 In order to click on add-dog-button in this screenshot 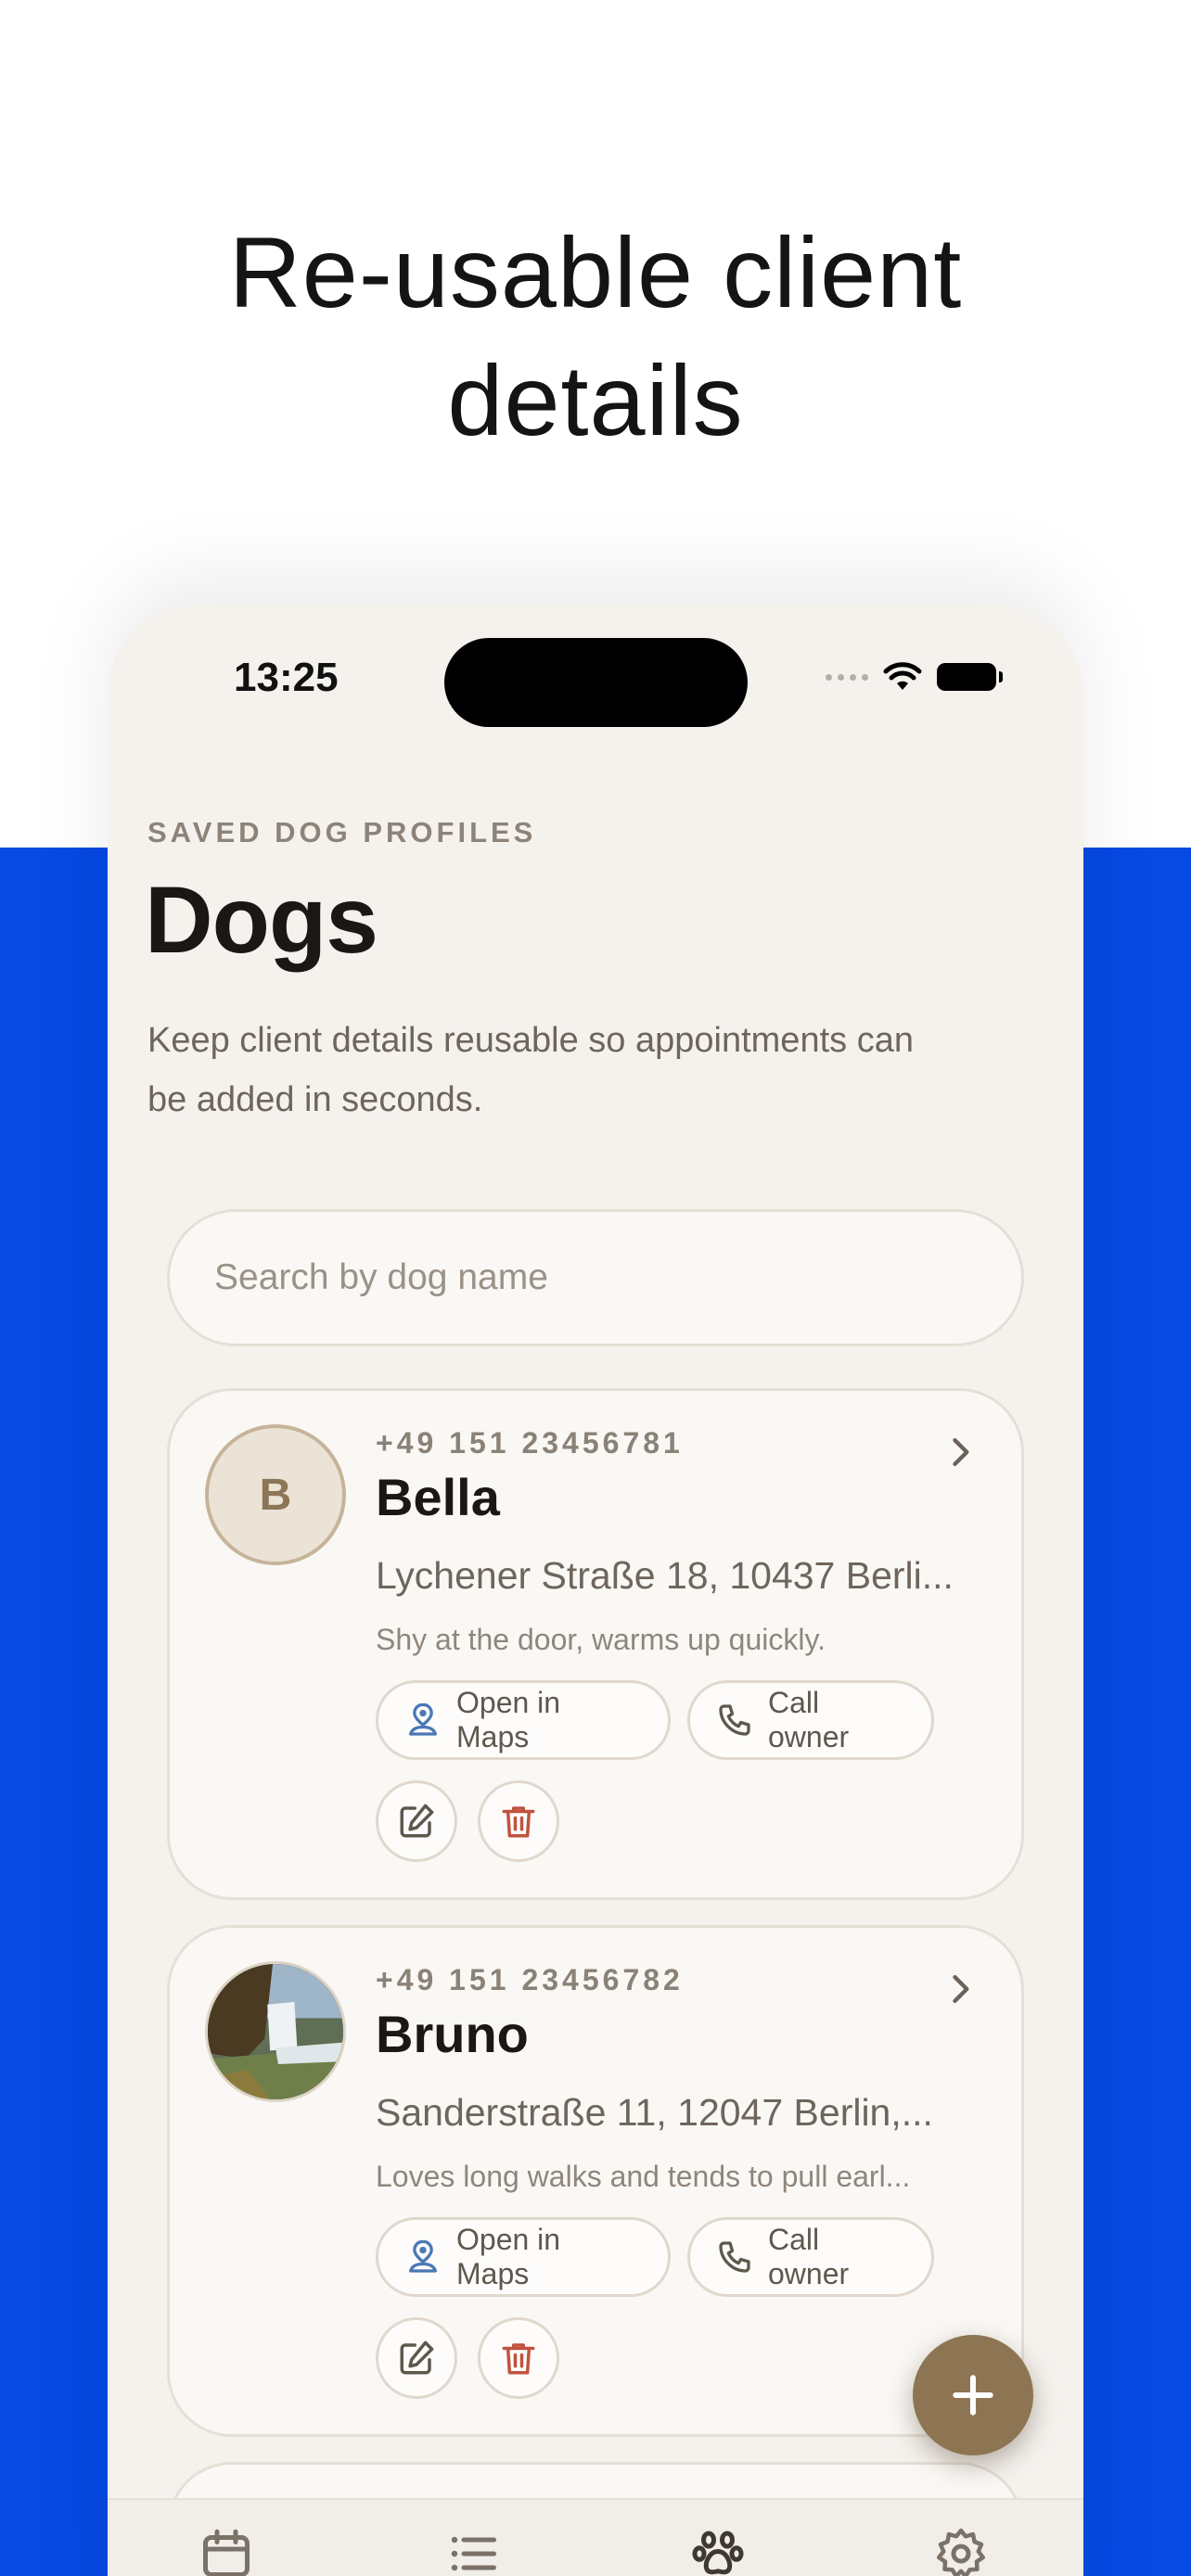, I will do `click(973, 2395)`.